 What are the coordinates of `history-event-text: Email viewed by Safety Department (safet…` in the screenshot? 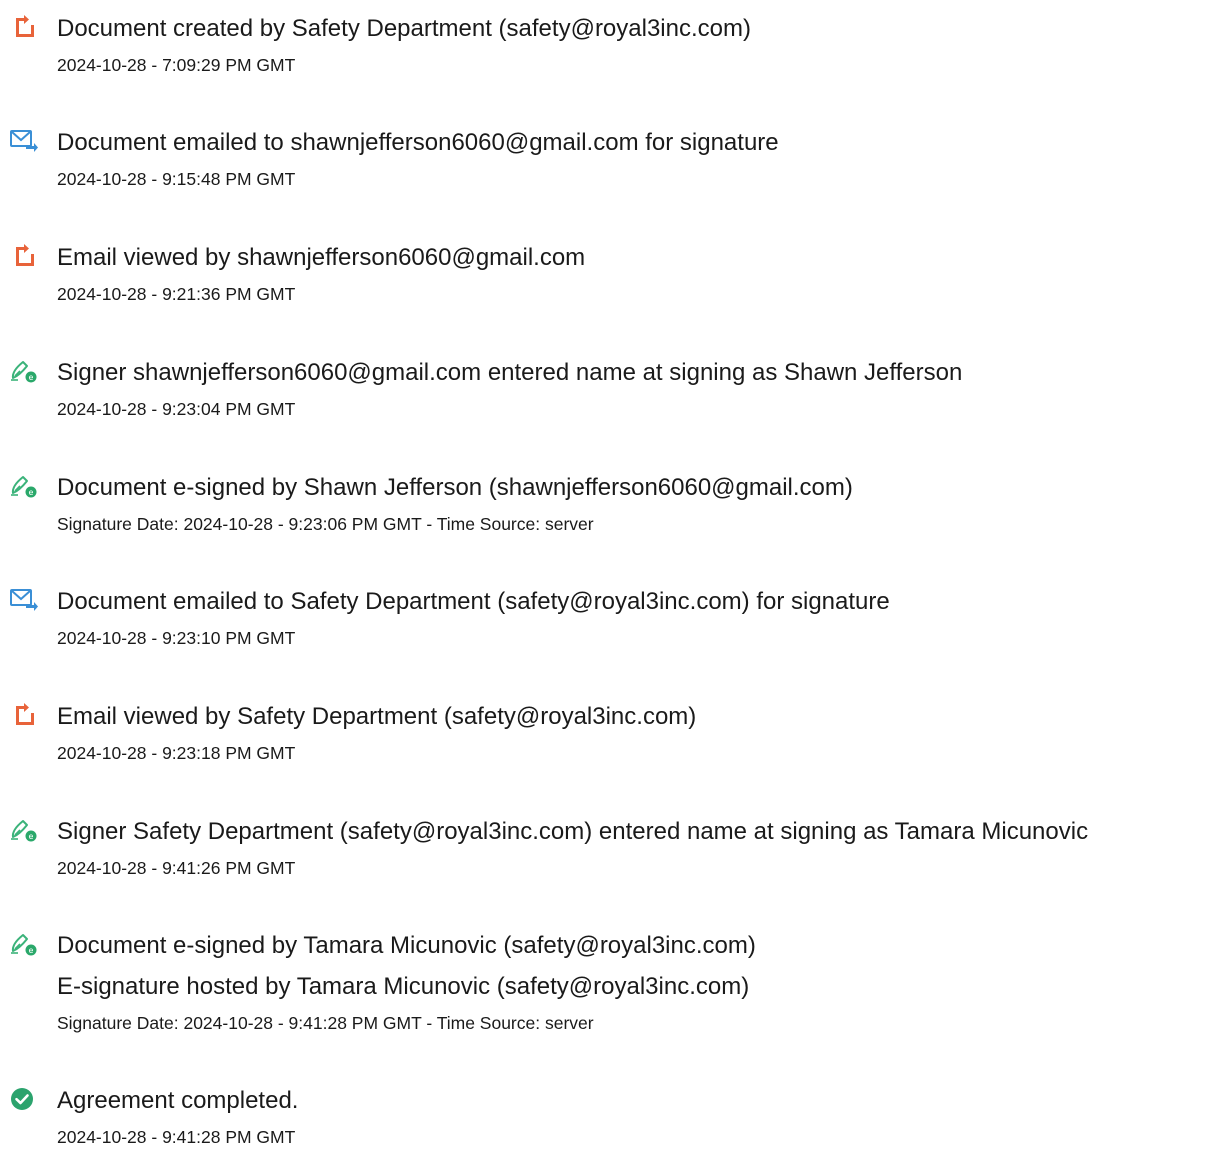 It's located at (377, 716).